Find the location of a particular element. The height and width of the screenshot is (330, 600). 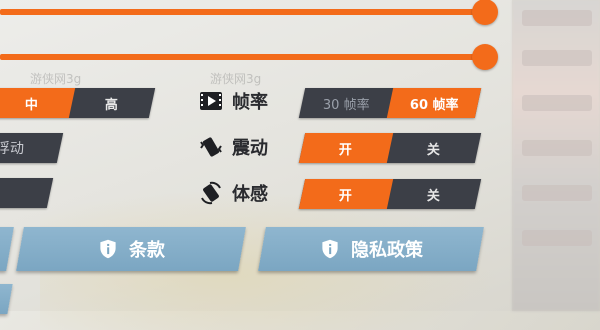

phone-rotate-icon is located at coordinates (211, 193).